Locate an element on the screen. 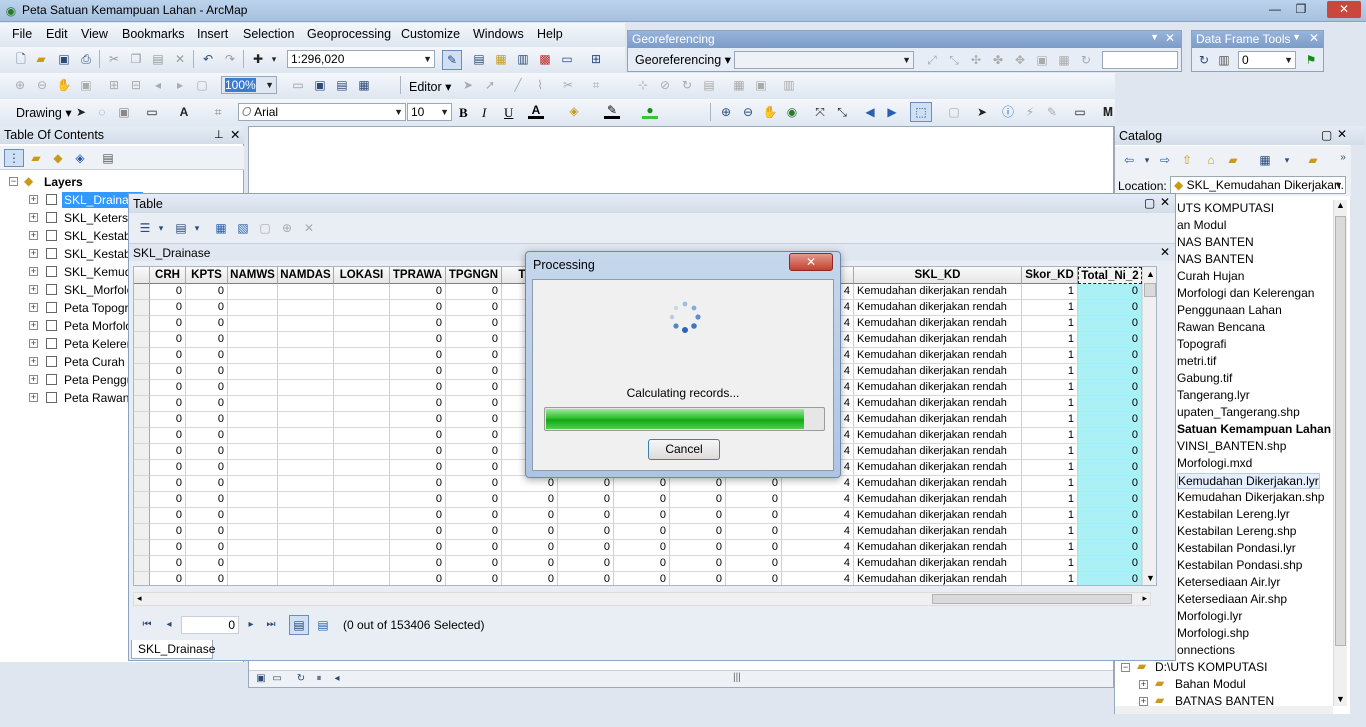 The width and height of the screenshot is (1366, 727). shift-georef-icon: ⤡ is located at coordinates (954, 60).